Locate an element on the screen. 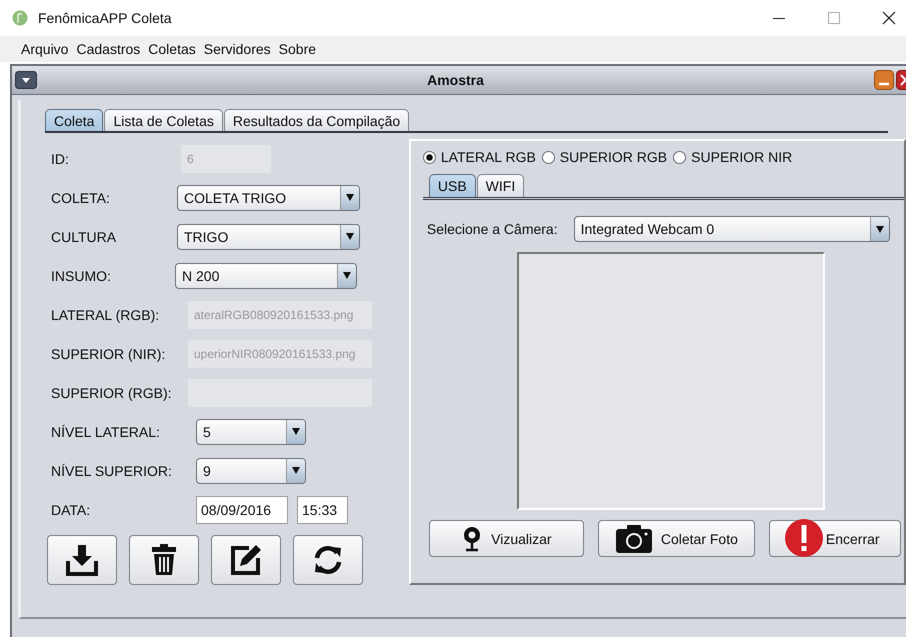 The height and width of the screenshot is (637, 906). tab: Coleta is located at coordinates (74, 120).